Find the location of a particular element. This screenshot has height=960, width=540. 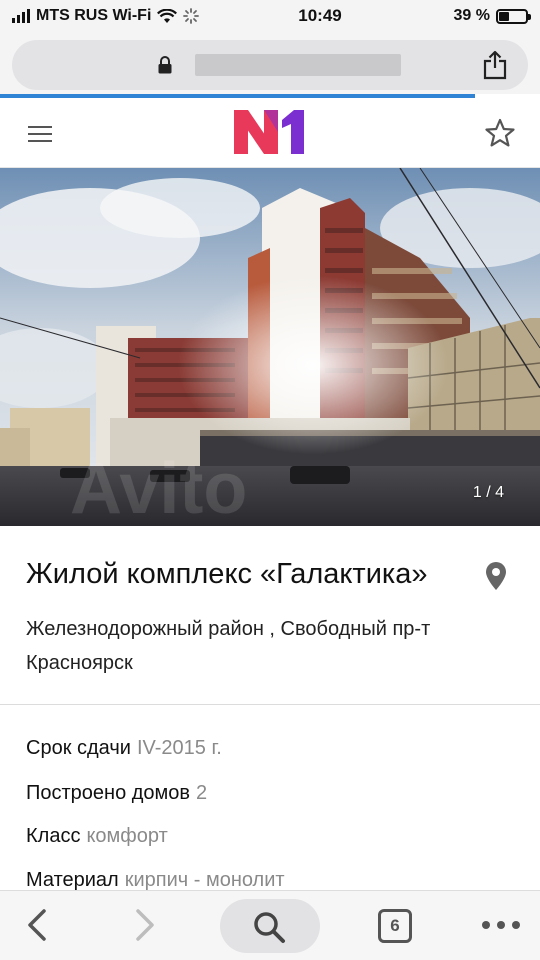

svg-text: Avito is located at coordinates (158, 487).